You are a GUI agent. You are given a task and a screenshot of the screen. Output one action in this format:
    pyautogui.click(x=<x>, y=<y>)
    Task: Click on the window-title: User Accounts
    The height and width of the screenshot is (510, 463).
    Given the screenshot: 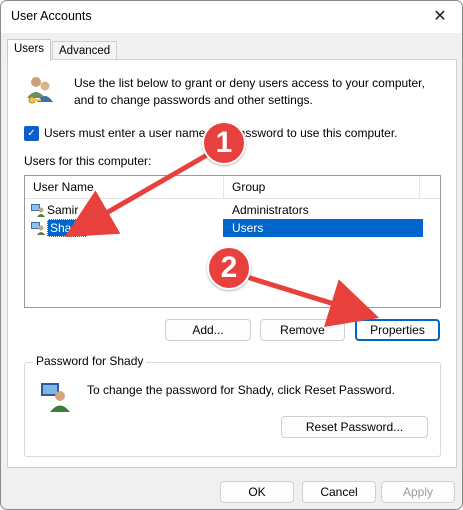 What is the action you would take?
    pyautogui.click(x=51, y=16)
    